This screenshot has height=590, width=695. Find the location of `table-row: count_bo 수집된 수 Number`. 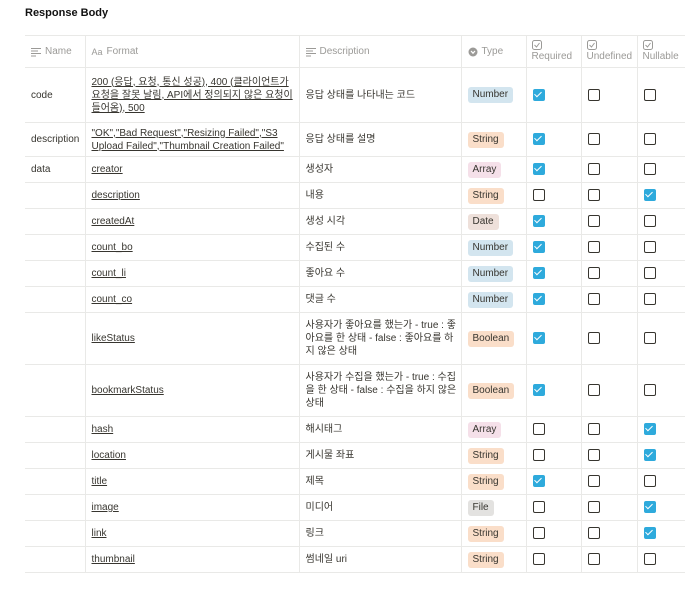

table-row: count_bo 수집된 수 Number is located at coordinates (355, 247).